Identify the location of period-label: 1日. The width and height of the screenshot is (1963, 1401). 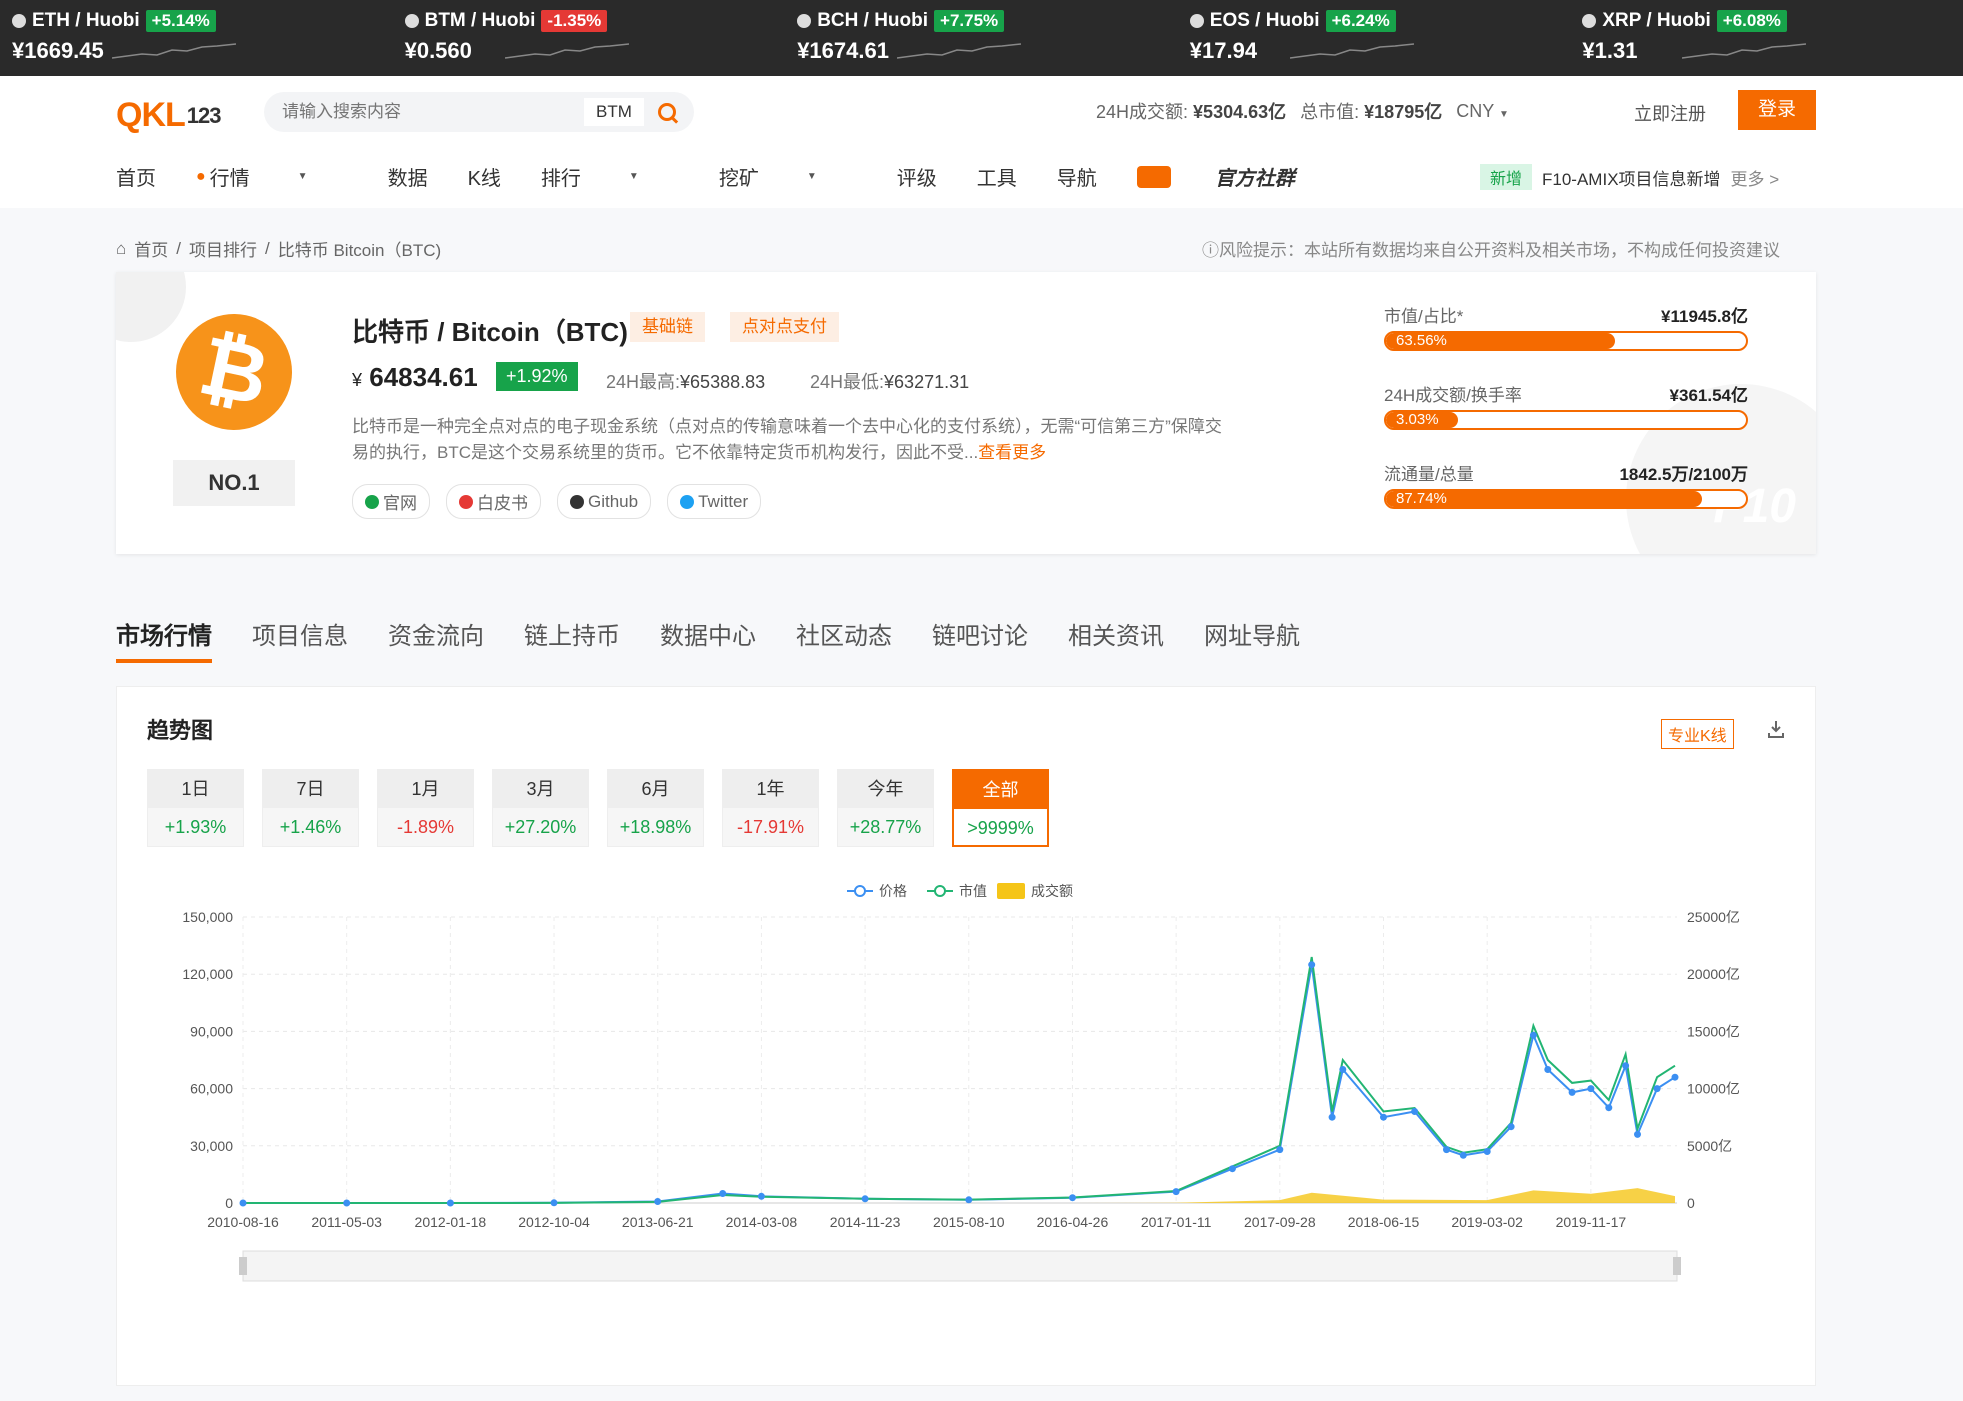
(195, 789).